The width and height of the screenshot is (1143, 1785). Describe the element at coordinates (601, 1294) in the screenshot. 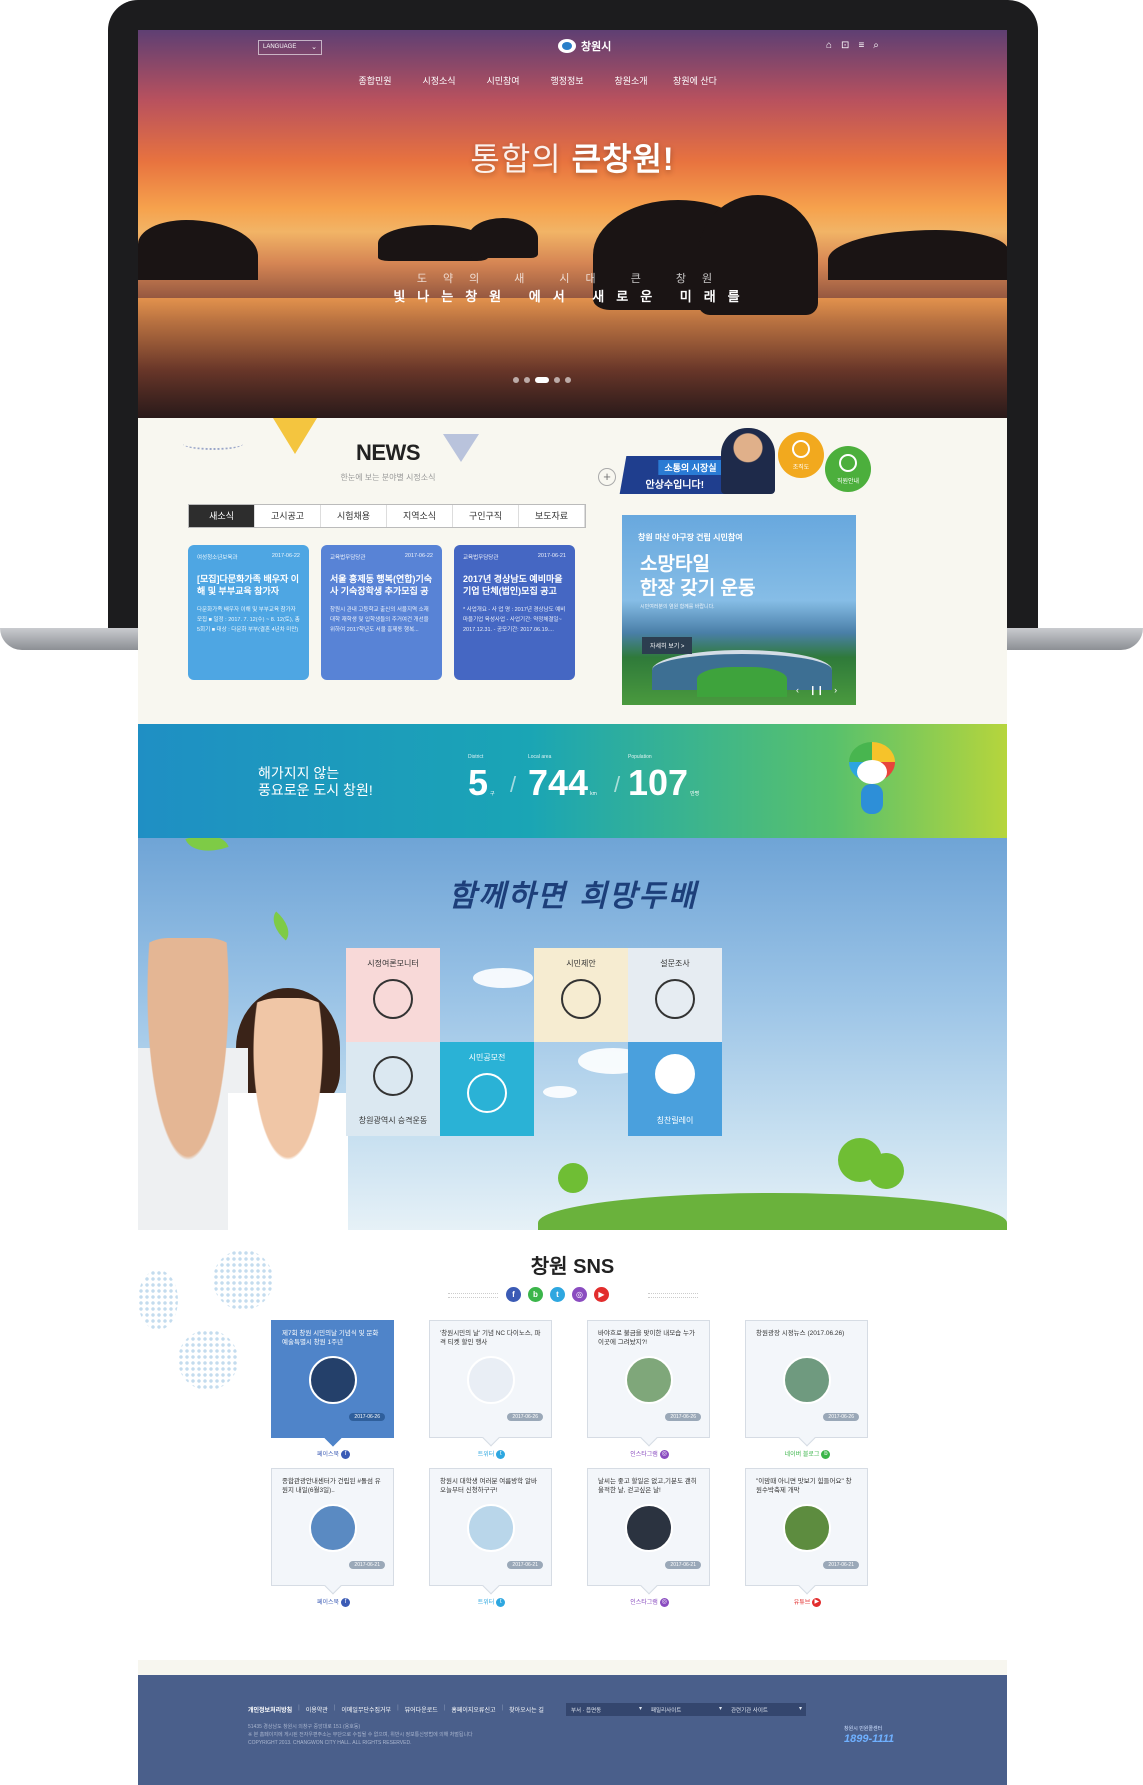

I see `youtube-icon: ▶` at that location.